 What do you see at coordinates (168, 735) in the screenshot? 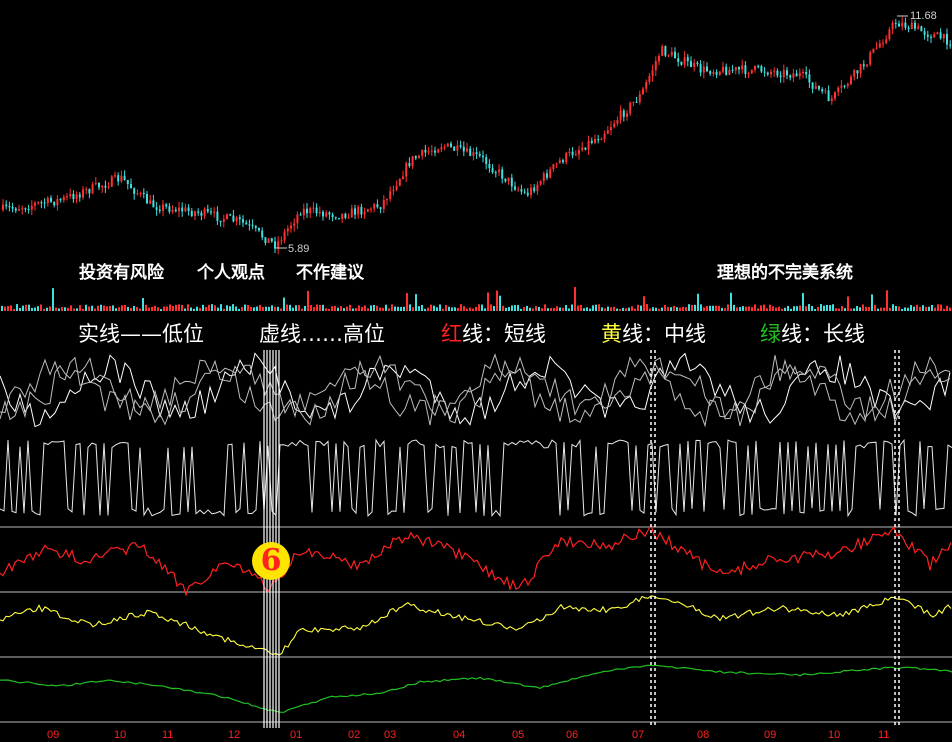
I see `x-axis-month: 11` at bounding box center [168, 735].